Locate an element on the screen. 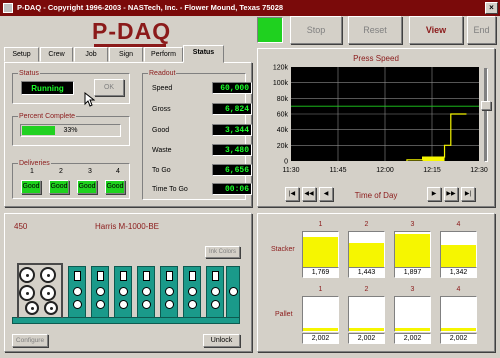 Image resolution: width=500 pixels, height=358 pixels. delivery-number: 4 is located at coordinates (118, 171).